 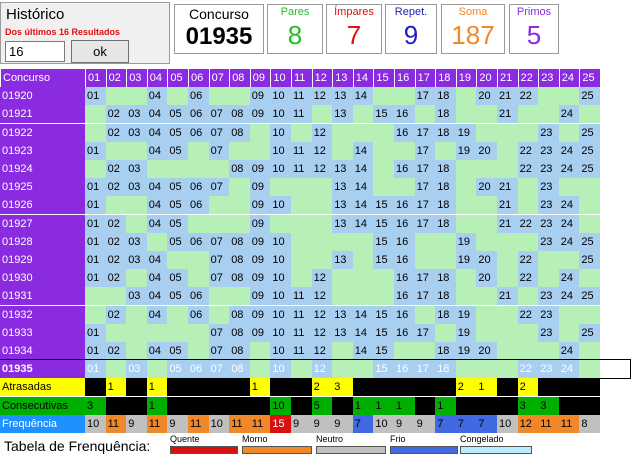 What do you see at coordinates (528, 223) in the screenshot?
I see `drawn-number-cell: 22` at bounding box center [528, 223].